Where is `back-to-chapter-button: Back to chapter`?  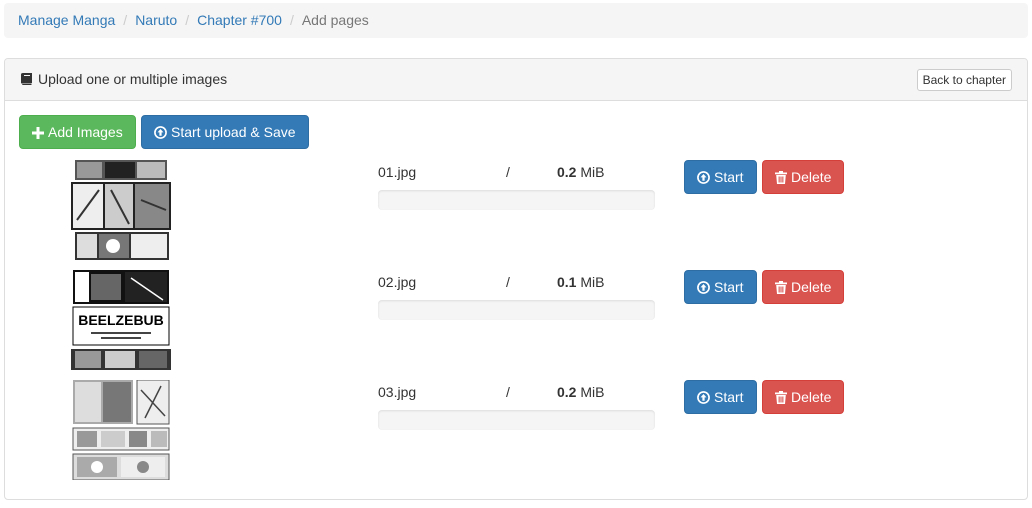 back-to-chapter-button: Back to chapter is located at coordinates (964, 80).